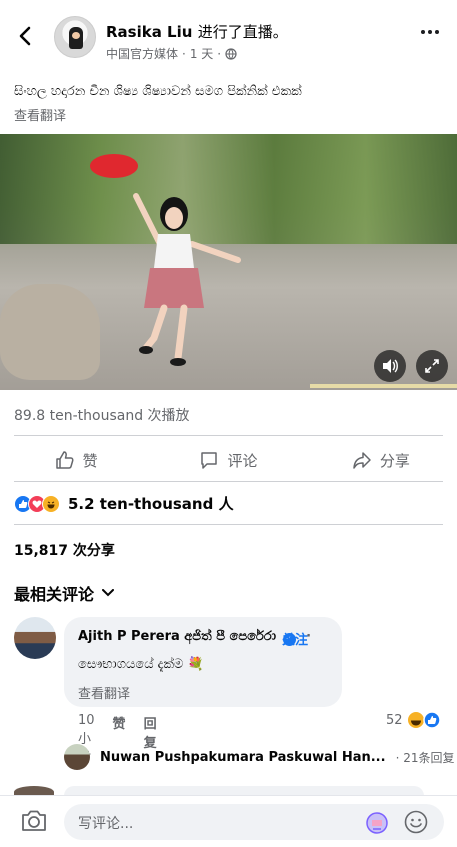 The image size is (457, 847). Describe the element at coordinates (228, 481) in the screenshot. I see `divider-bottom` at that location.